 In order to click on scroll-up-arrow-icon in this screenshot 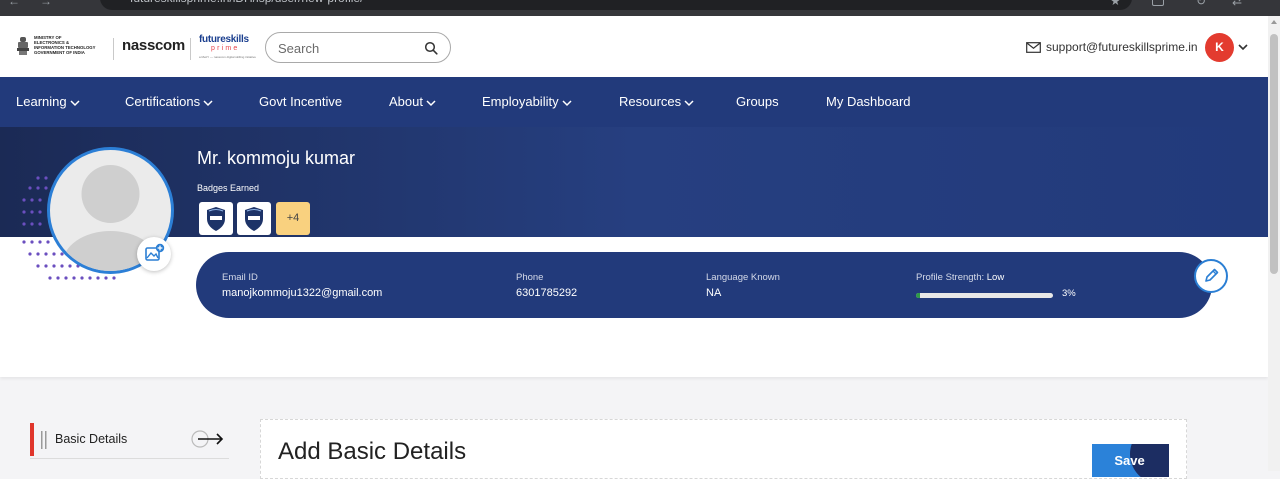, I will do `click(1274, 22)`.